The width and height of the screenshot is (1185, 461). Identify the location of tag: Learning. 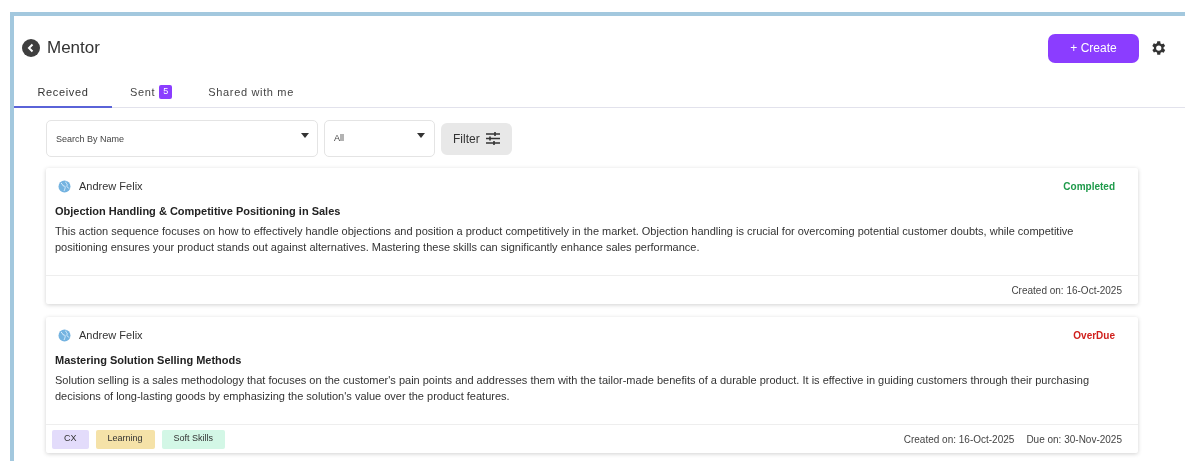
(125, 439).